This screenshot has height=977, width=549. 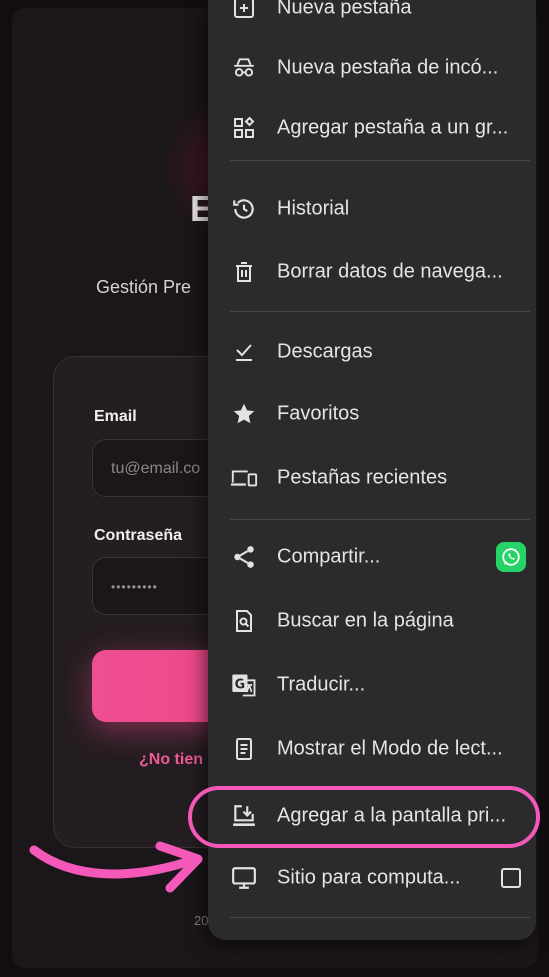 What do you see at coordinates (244, 11) in the screenshot?
I see `new-tab-icon` at bounding box center [244, 11].